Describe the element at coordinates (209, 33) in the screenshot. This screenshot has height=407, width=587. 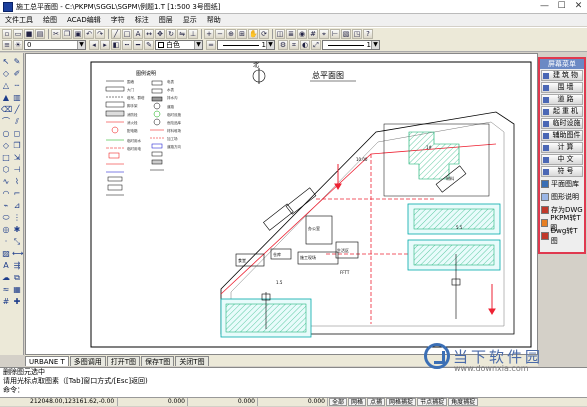
I see `zoom-in-icon: +` at that location.